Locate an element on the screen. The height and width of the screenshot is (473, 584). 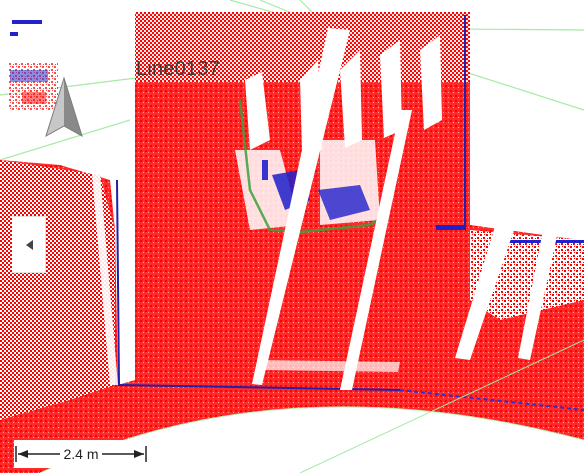
collapse-panel-button is located at coordinates (29, 244).